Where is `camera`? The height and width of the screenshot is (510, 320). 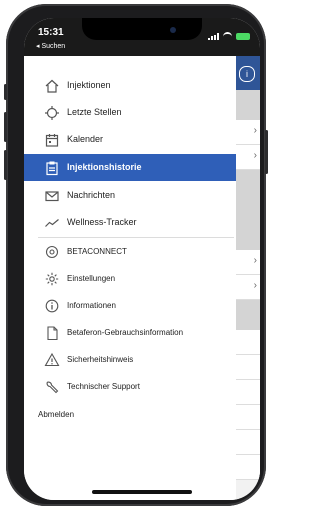 camera is located at coordinates (173, 30).